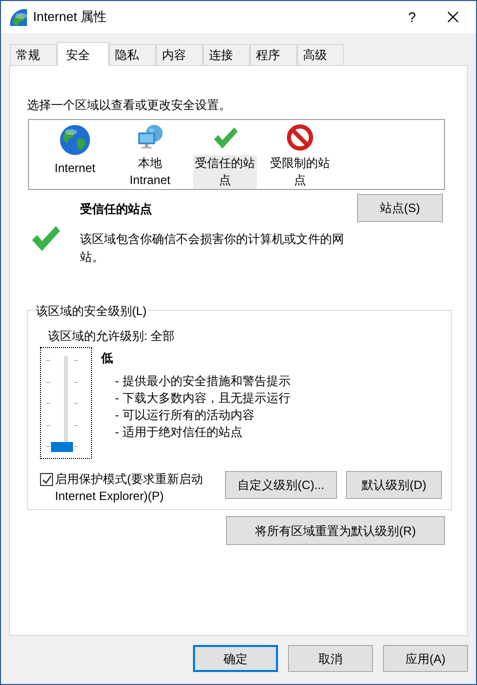 This screenshot has height=685, width=477. Describe the element at coordinates (412, 17) in the screenshot. I see `help-button: ?` at that location.